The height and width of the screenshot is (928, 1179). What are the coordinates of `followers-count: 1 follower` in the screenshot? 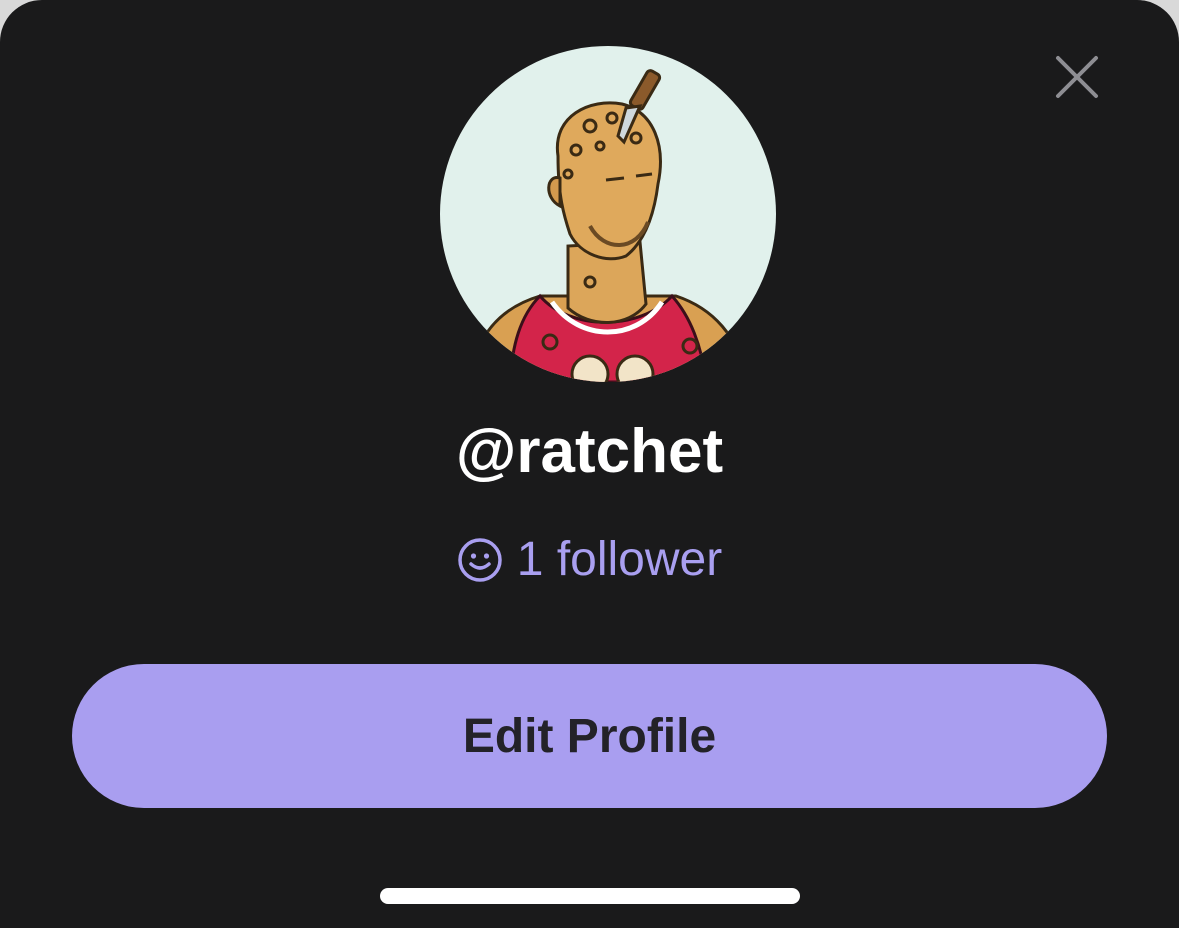 It's located at (589, 560).